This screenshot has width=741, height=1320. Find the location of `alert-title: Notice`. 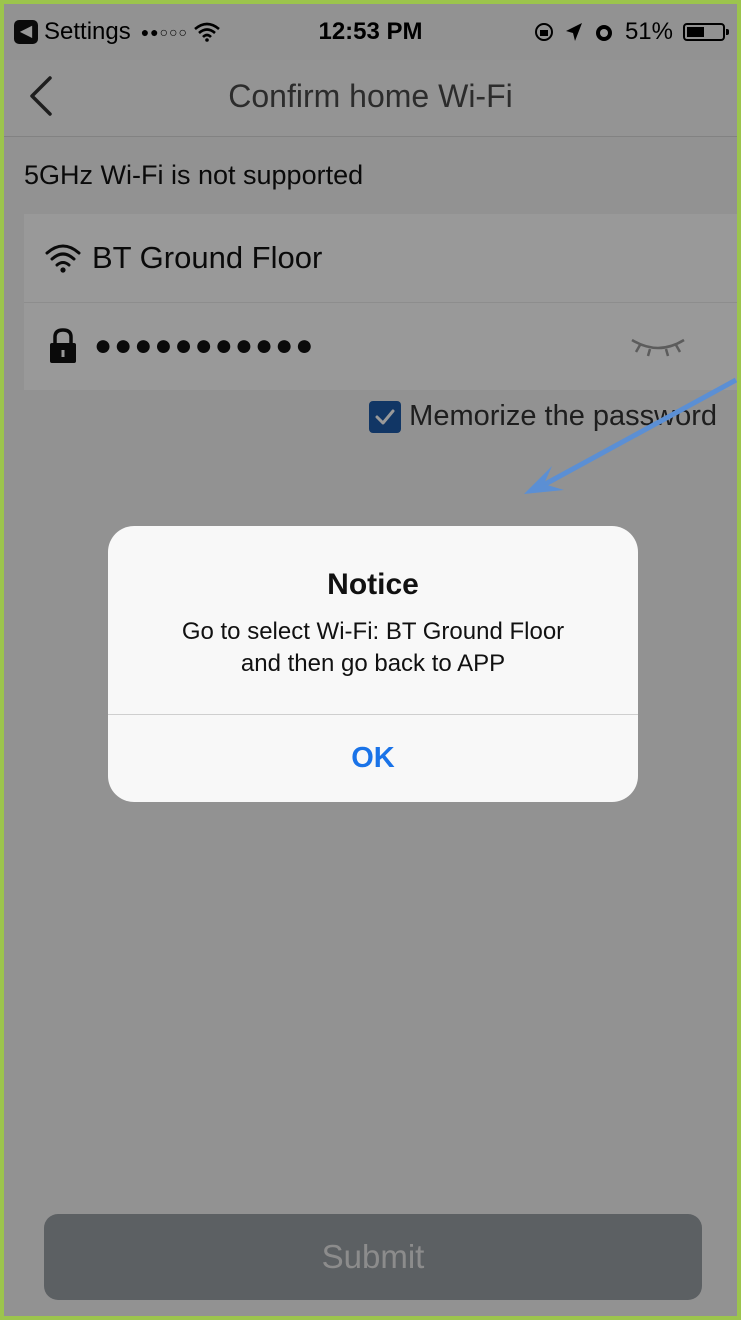

alert-title: Notice is located at coordinates (373, 584).